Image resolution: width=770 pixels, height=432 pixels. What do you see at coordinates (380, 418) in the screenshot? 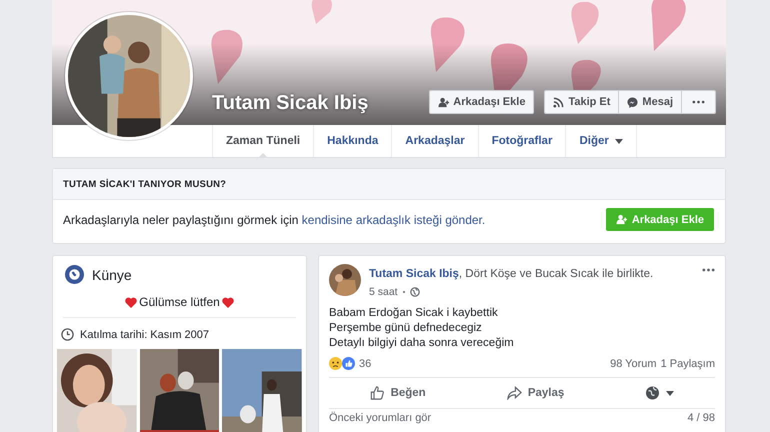
I see `previous-comments-link: Önceki yorumları gör` at bounding box center [380, 418].